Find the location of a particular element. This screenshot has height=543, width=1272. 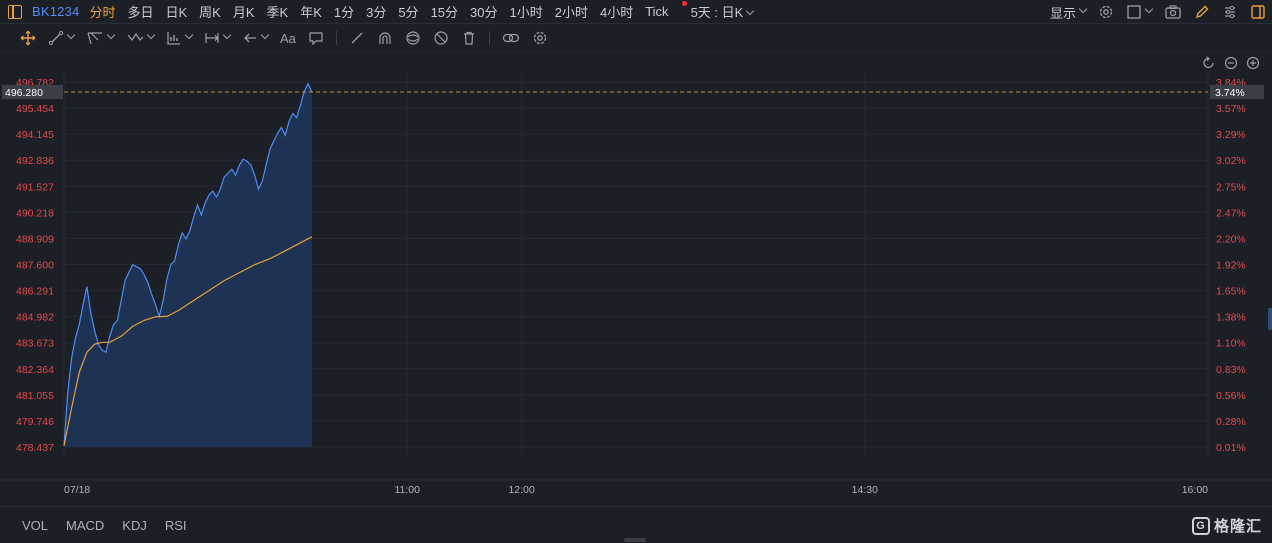

layout-box-icon is located at coordinates (1140, 12).